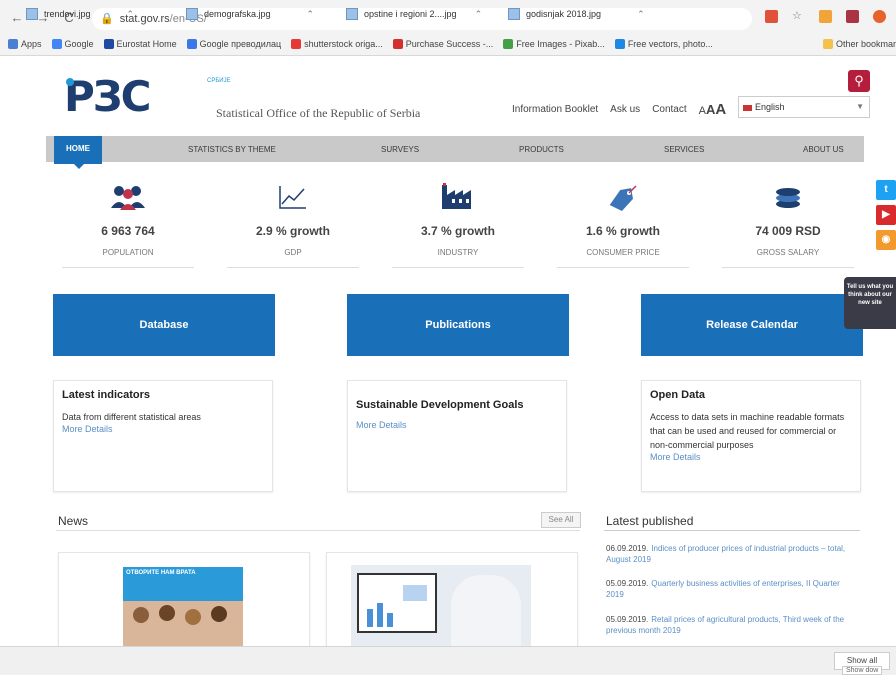 The image size is (896, 675). What do you see at coordinates (293, 252) in the screenshot?
I see `stat-label: GDP` at bounding box center [293, 252].